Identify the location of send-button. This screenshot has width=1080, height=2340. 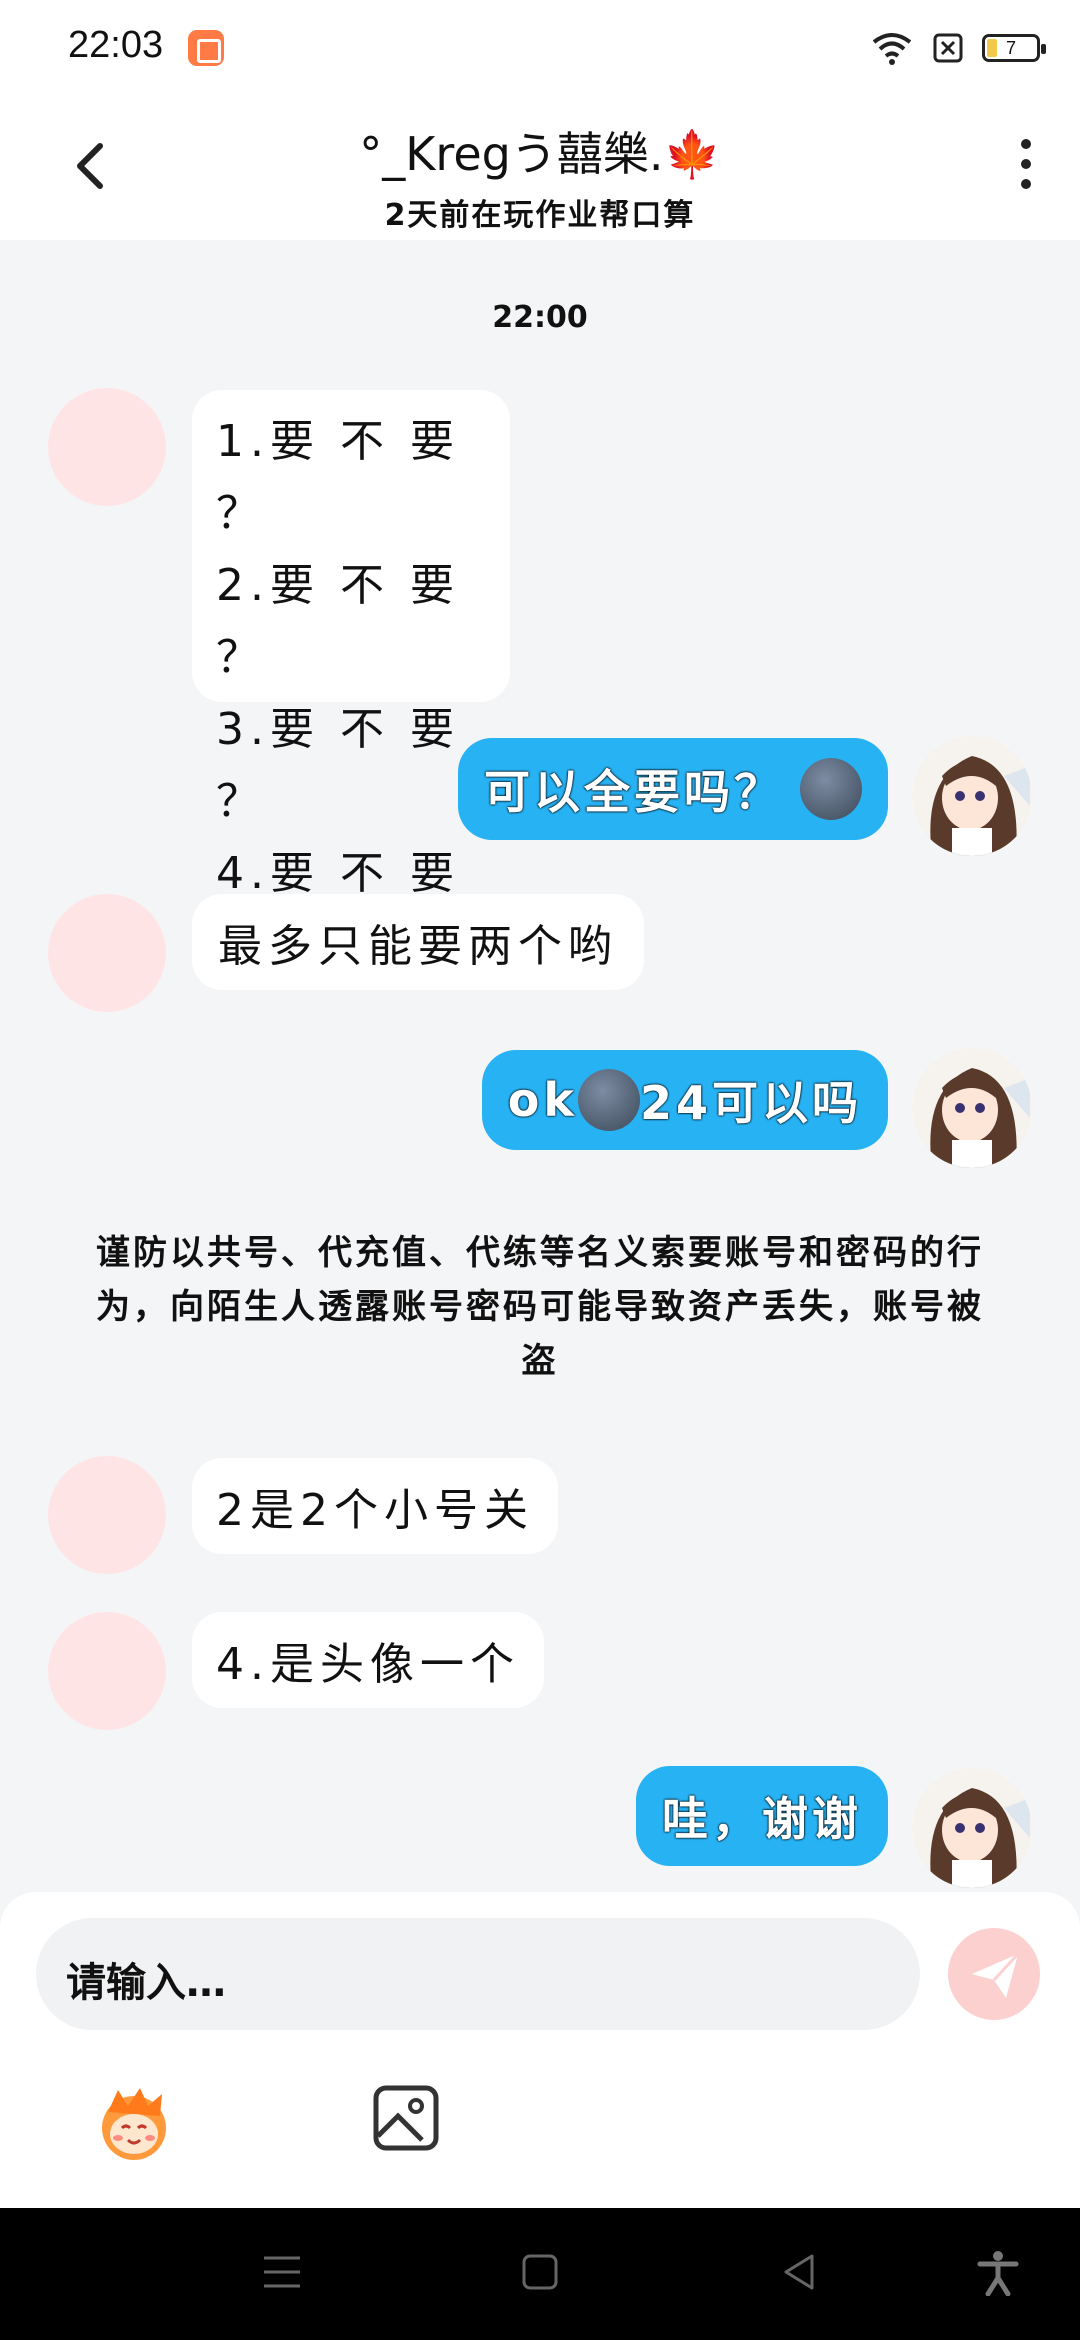
(994, 1974).